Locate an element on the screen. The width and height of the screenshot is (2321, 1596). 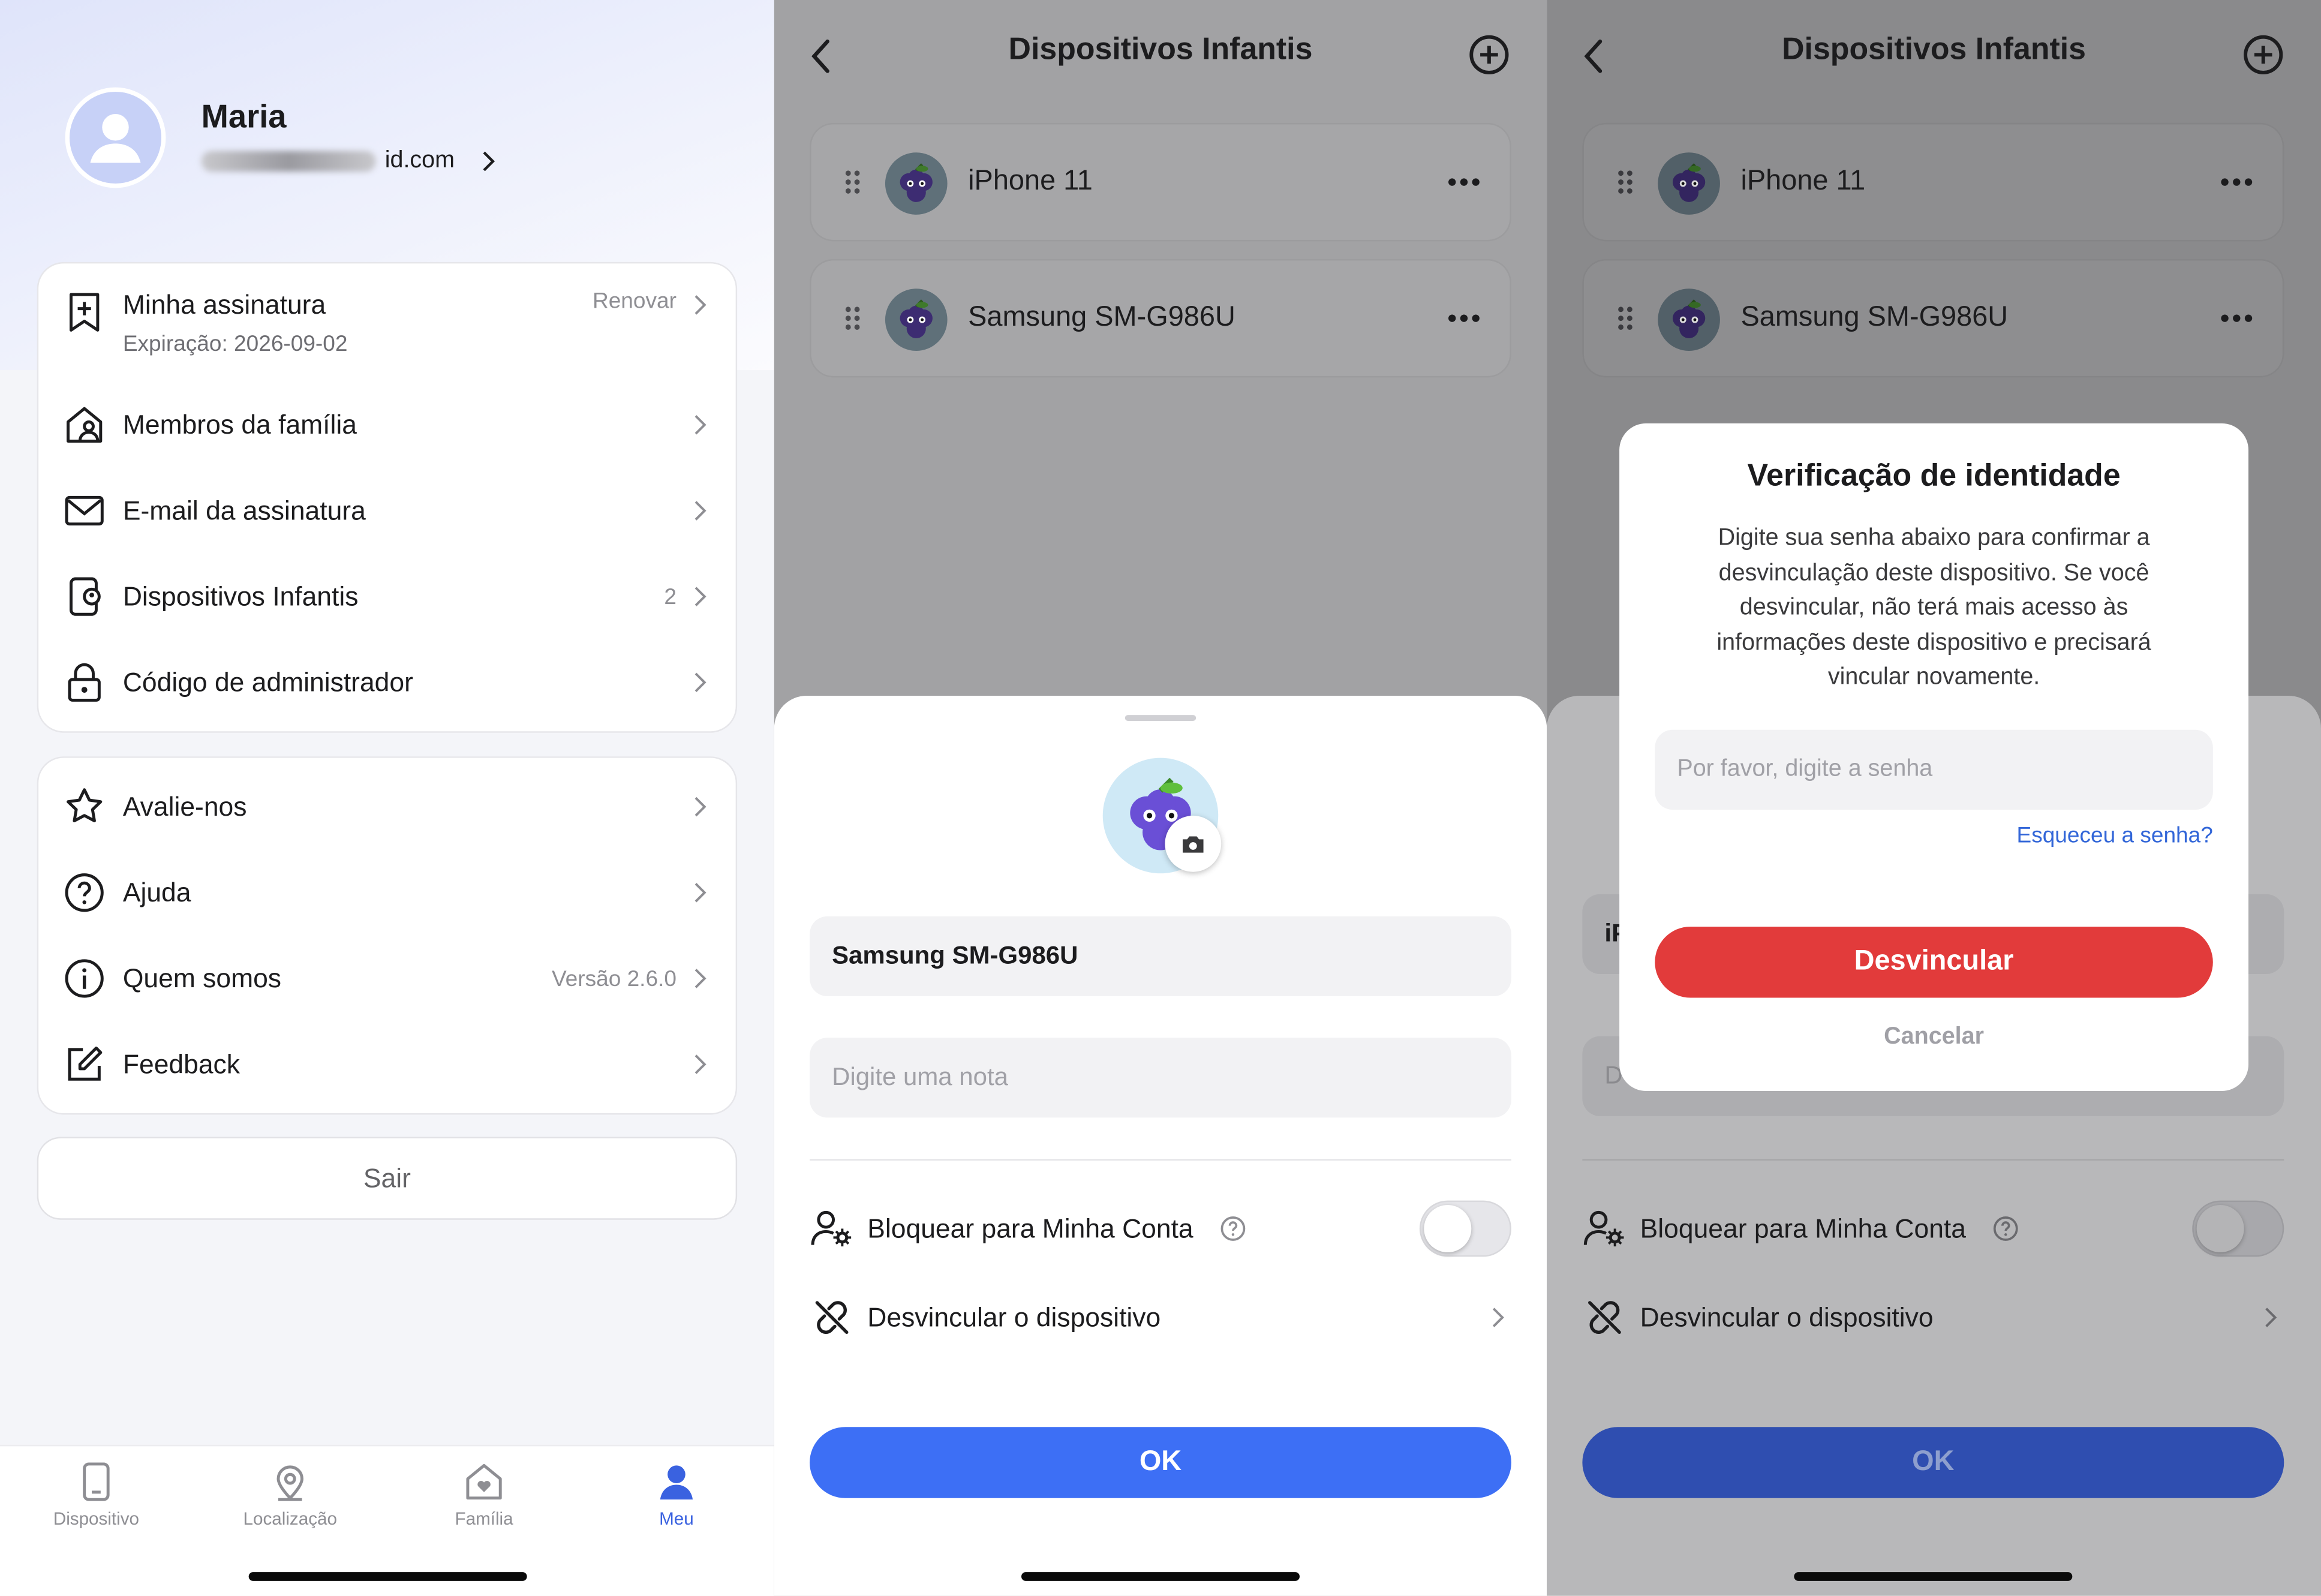
menu-feedback: Feedback is located at coordinates (386, 1064).